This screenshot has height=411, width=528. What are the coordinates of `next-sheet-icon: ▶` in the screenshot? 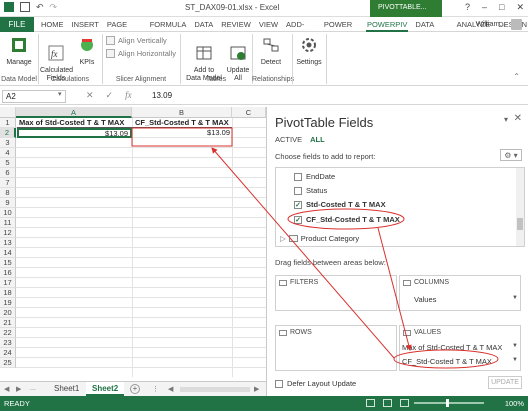 It's located at (18, 389).